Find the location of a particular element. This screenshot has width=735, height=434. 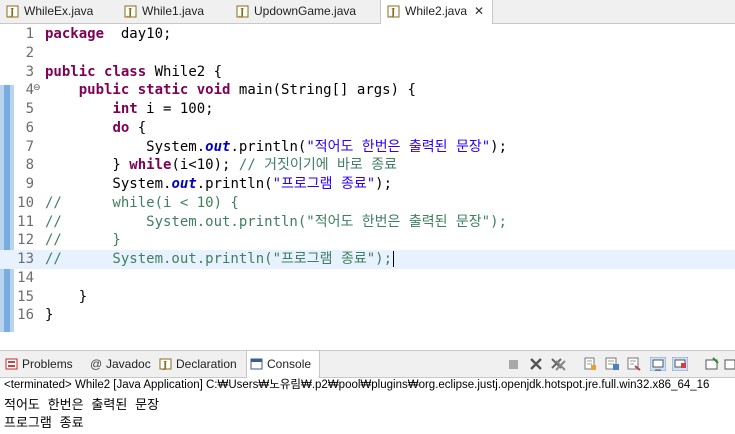

code-token: void is located at coordinates (213, 90).